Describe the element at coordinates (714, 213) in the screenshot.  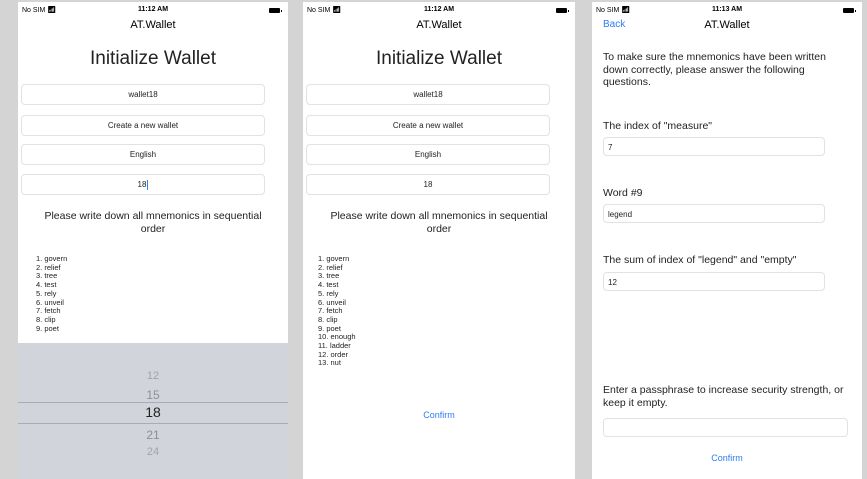
I see `answer-field-word: legend` at that location.